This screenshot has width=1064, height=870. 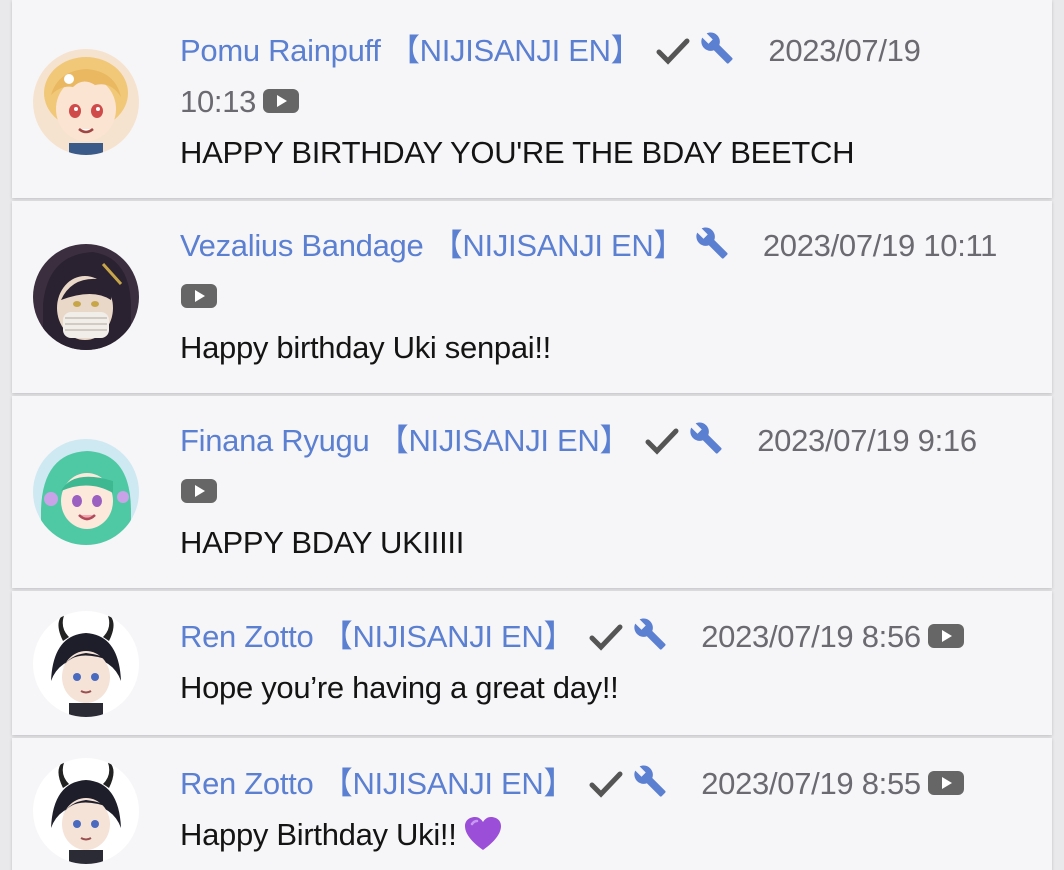 I want to click on comment-message: HAPPY BDAY UKIIIII, so click(x=322, y=542).